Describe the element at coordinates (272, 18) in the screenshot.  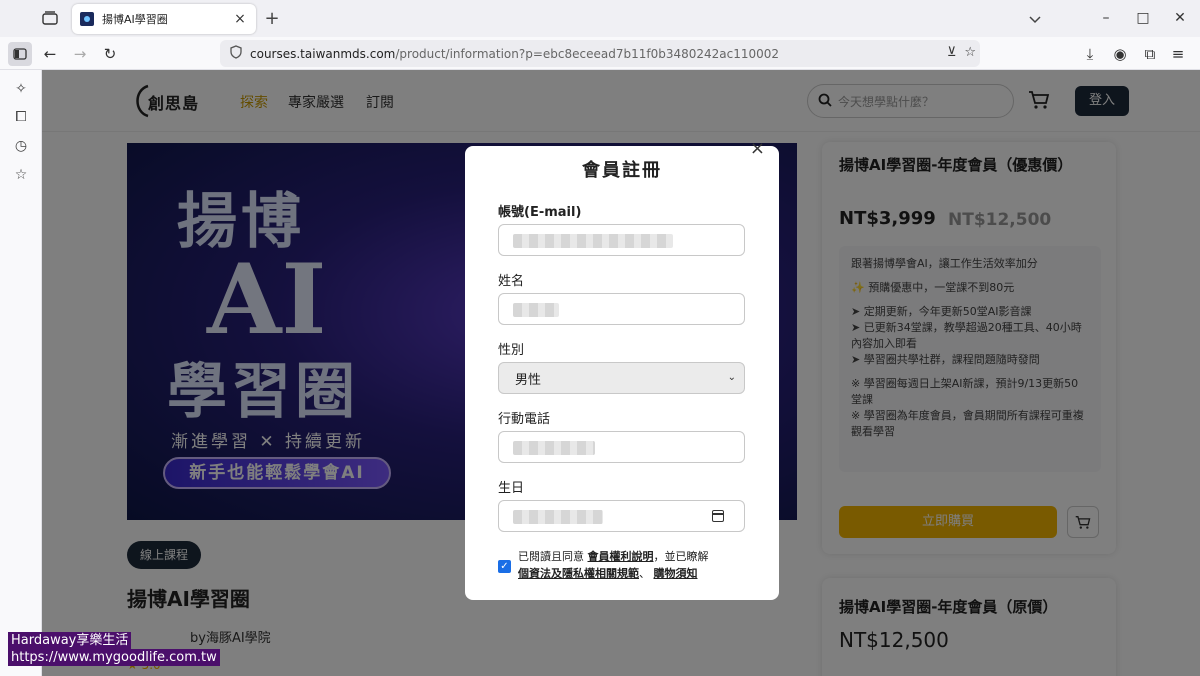
I see `new-tab-button: +` at that location.